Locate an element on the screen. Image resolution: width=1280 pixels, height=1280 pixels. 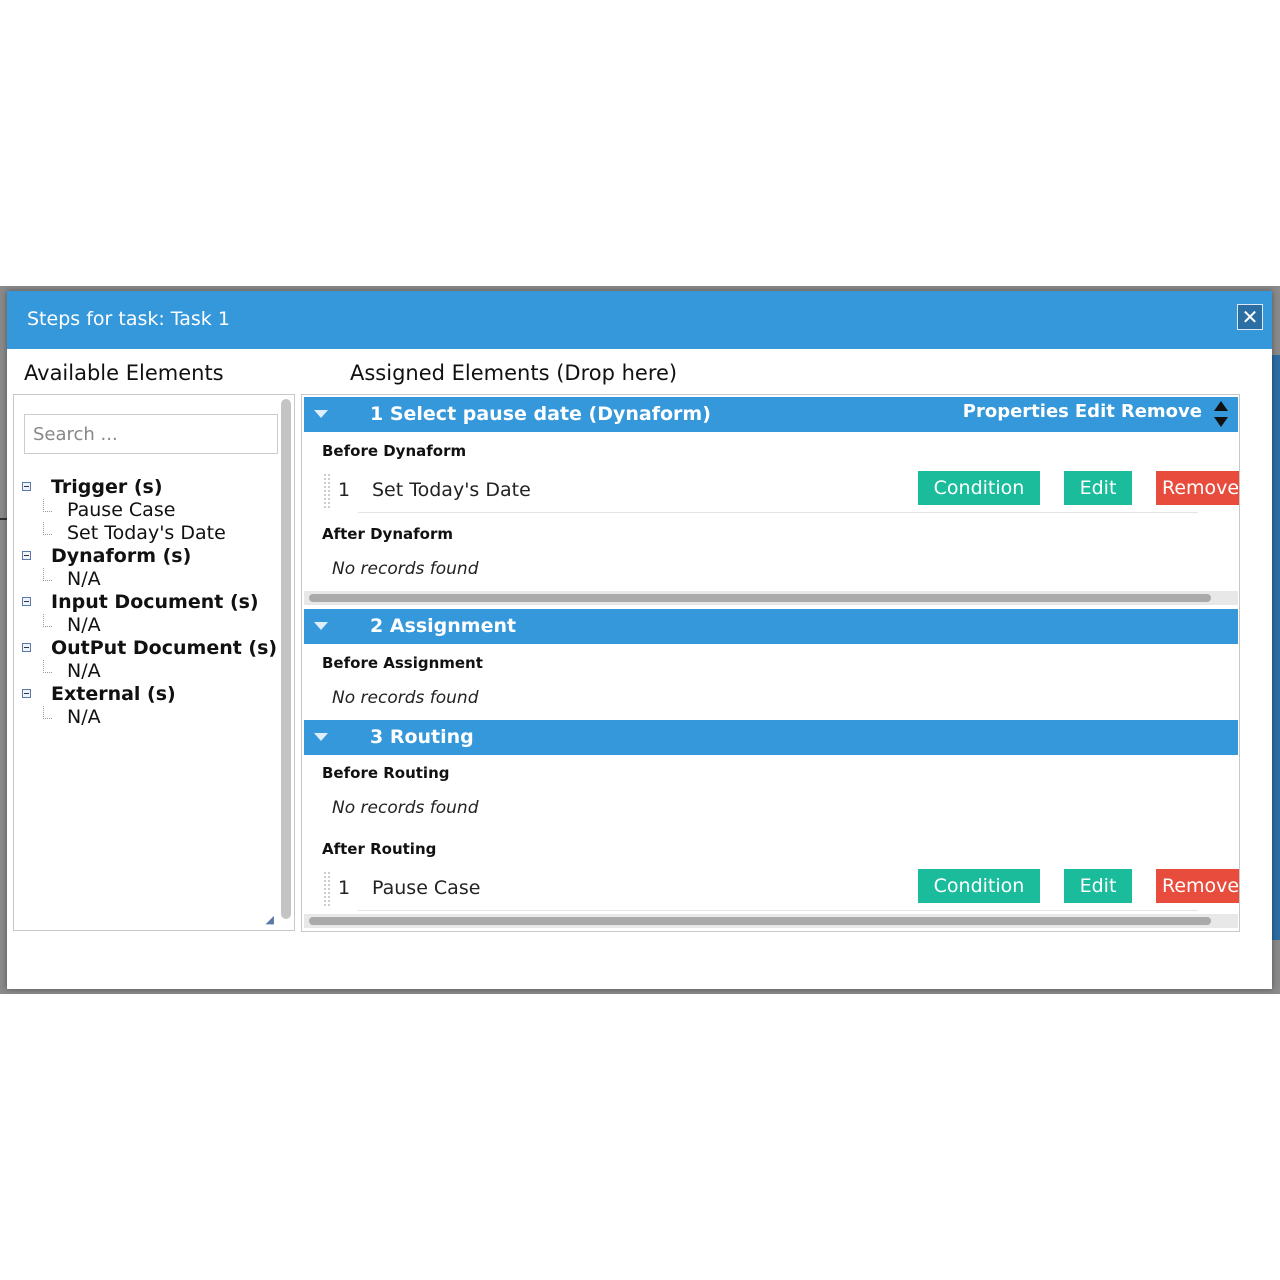
dialog-title: Steps for task: Task 1 is located at coordinates (128, 319).